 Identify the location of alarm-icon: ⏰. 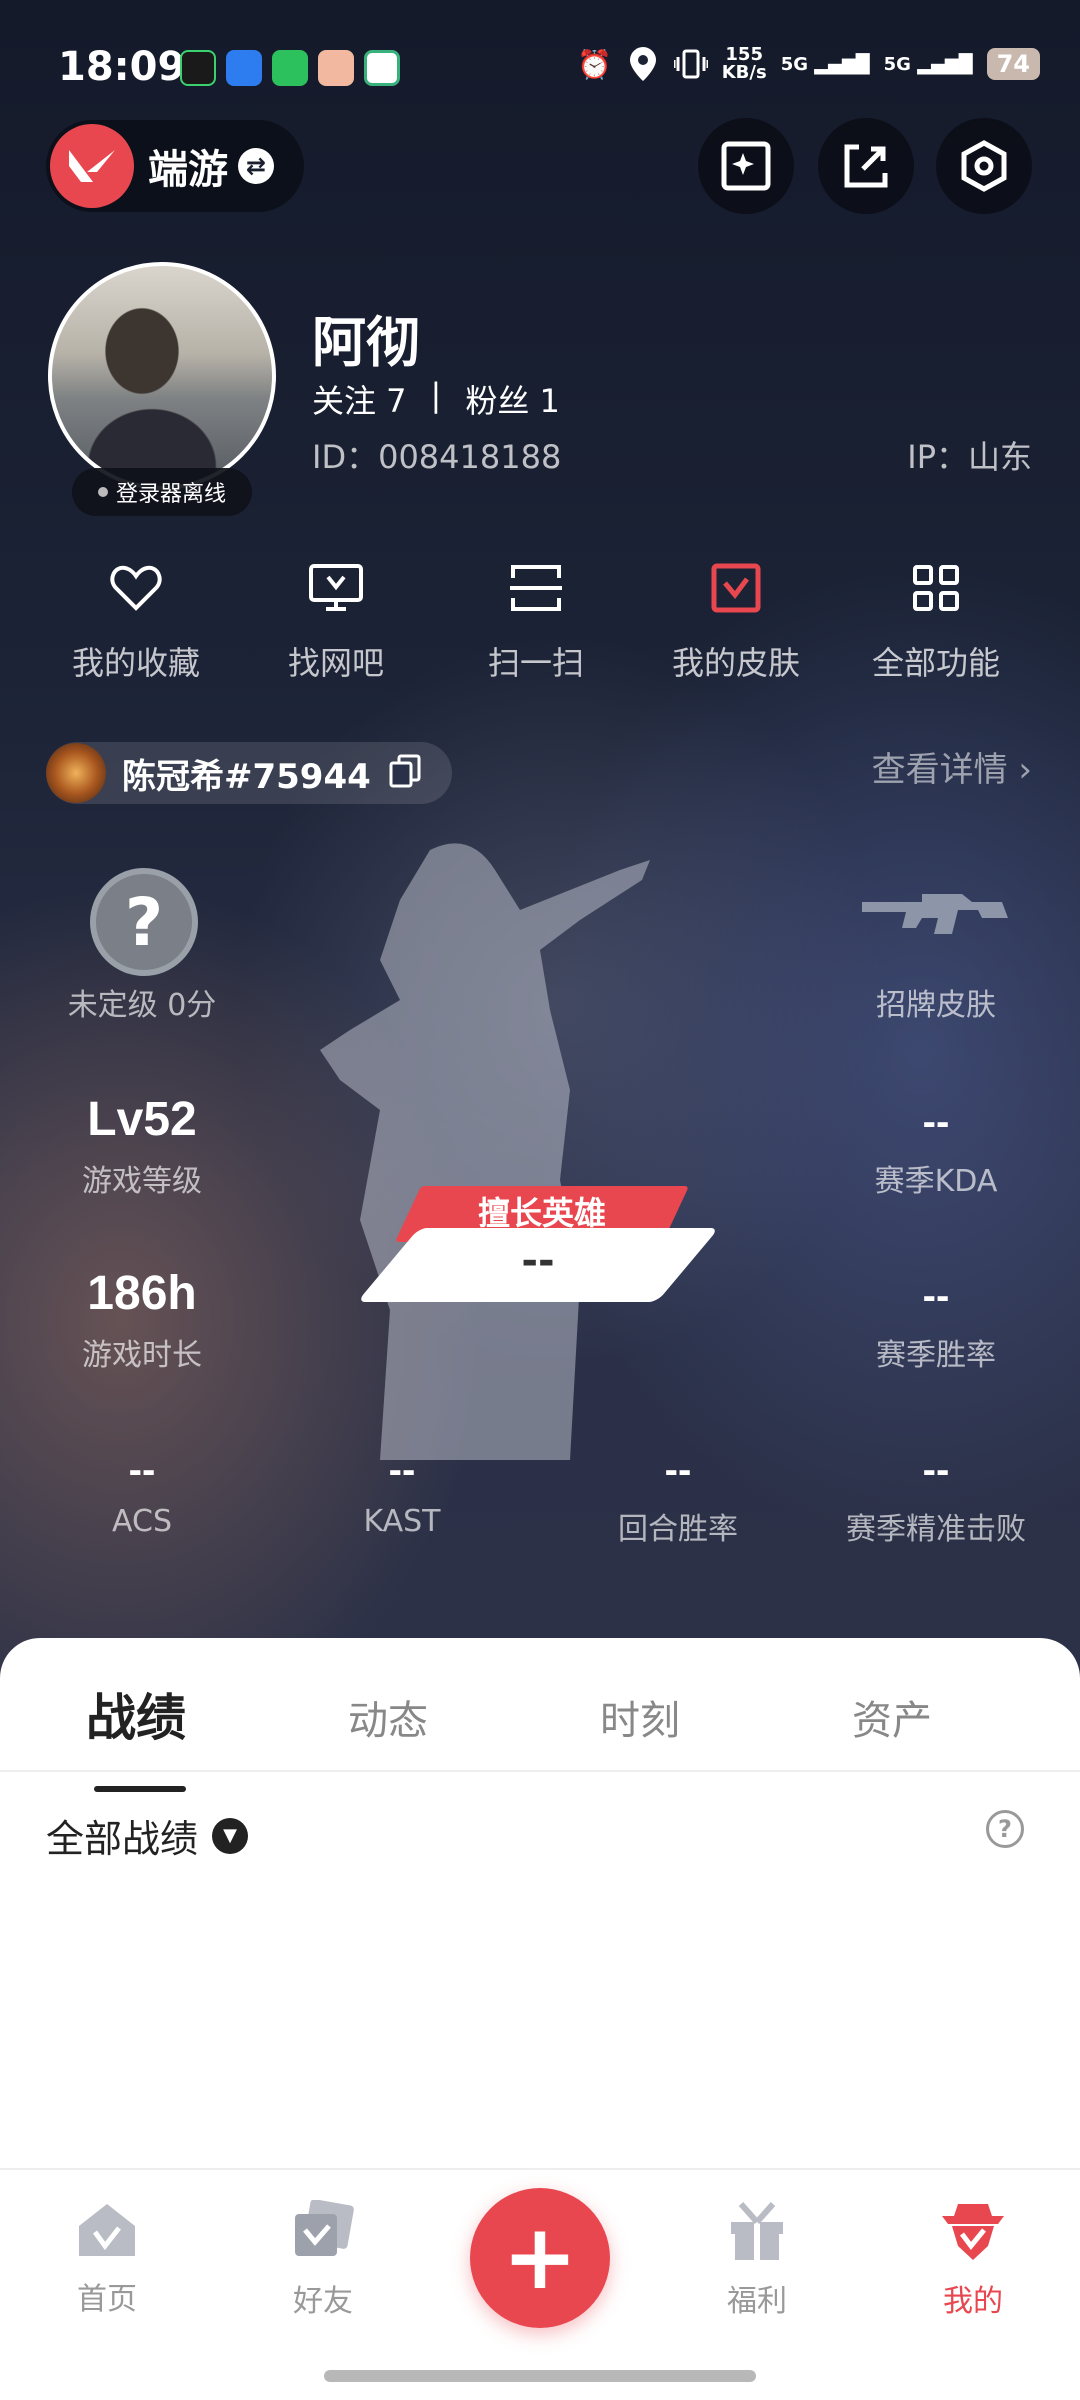
(595, 64).